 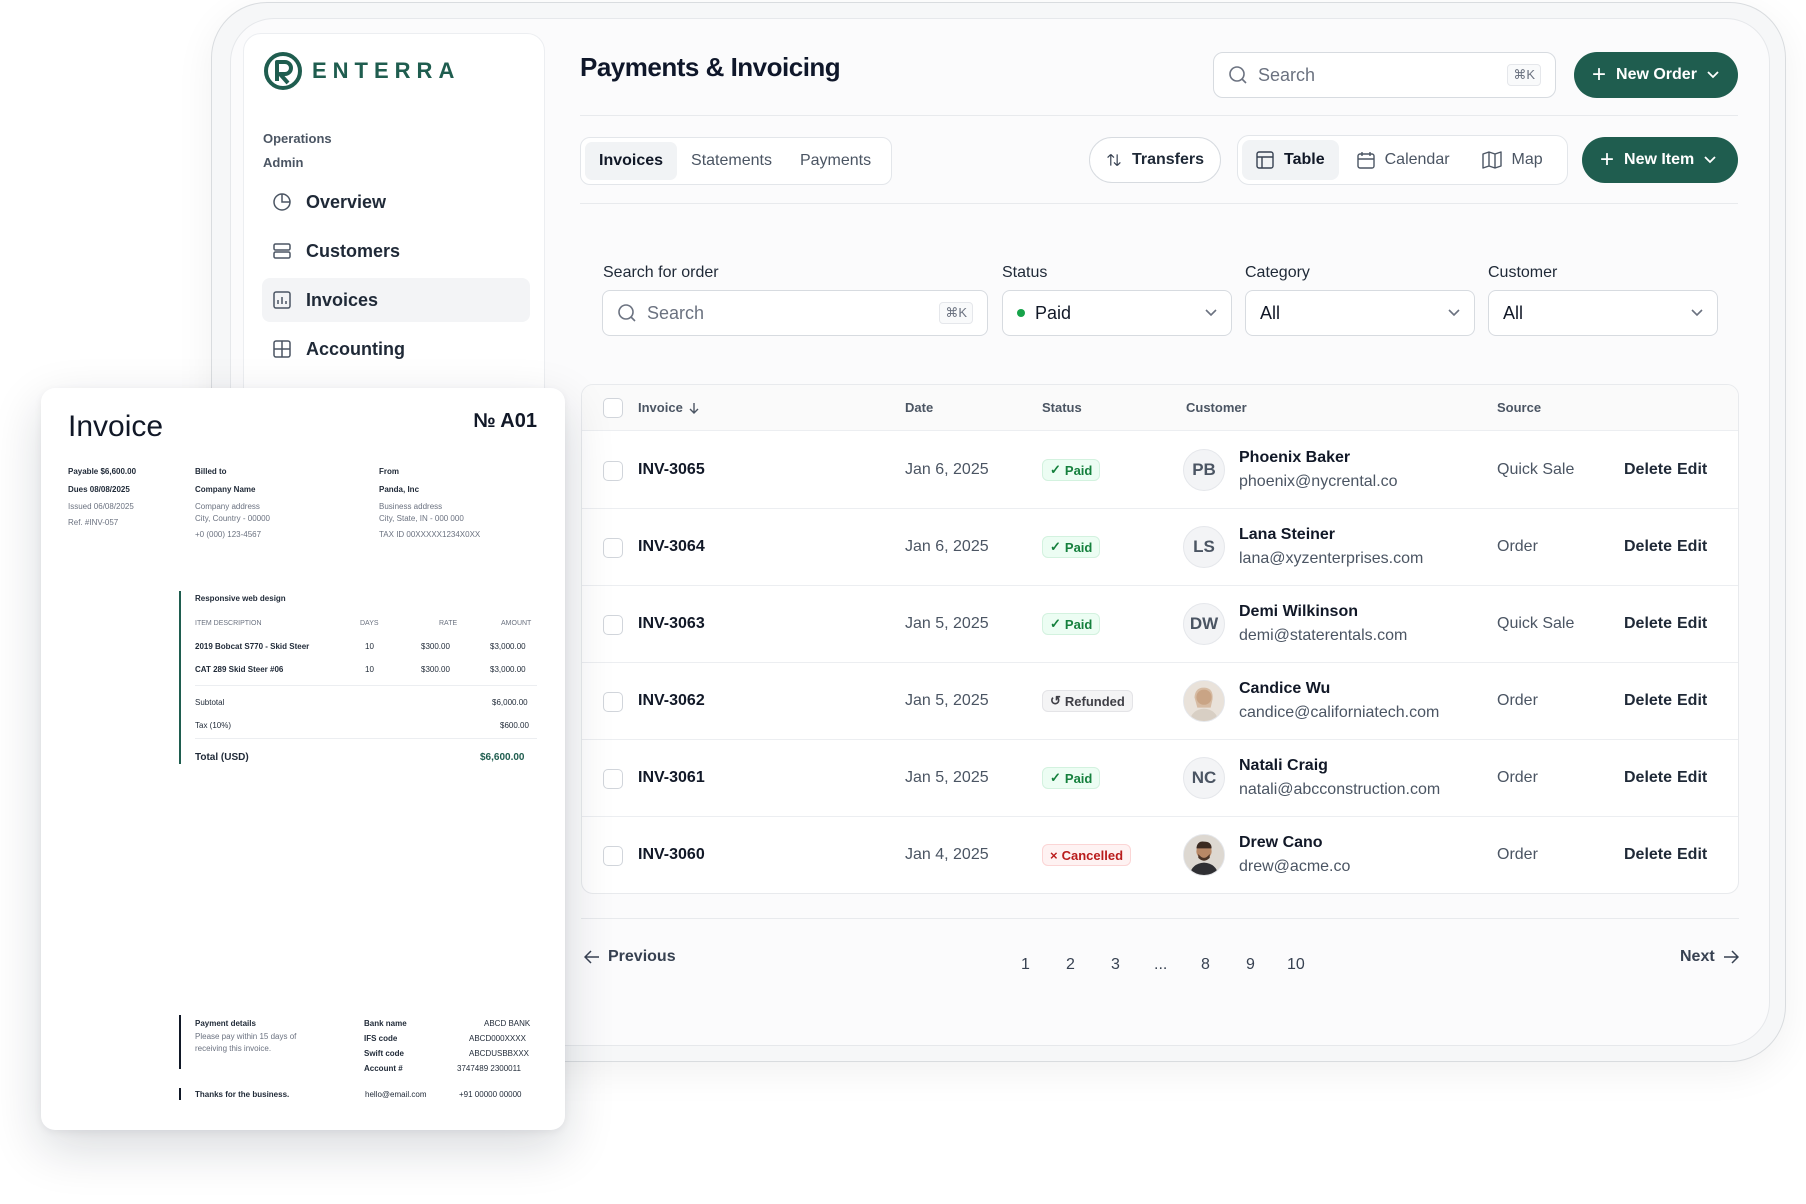 What do you see at coordinates (1603, 313) in the screenshot?
I see `customer-select: All` at bounding box center [1603, 313].